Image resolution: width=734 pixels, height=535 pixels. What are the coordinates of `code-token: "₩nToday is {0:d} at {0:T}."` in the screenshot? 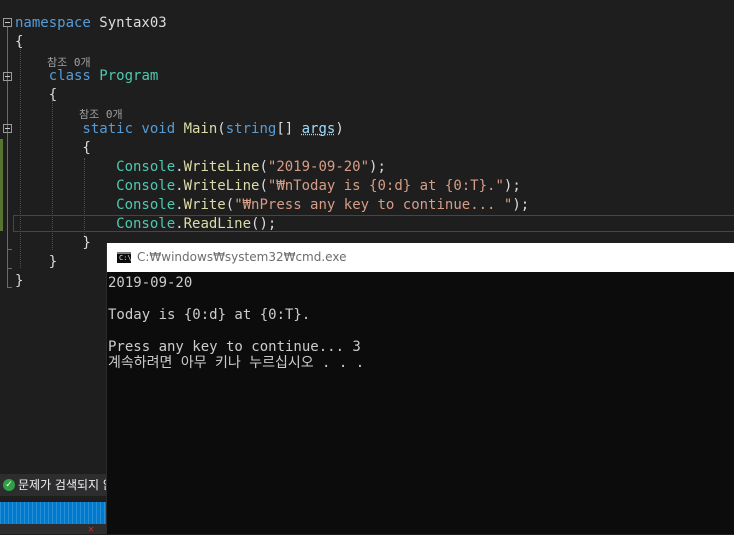 It's located at (385, 186).